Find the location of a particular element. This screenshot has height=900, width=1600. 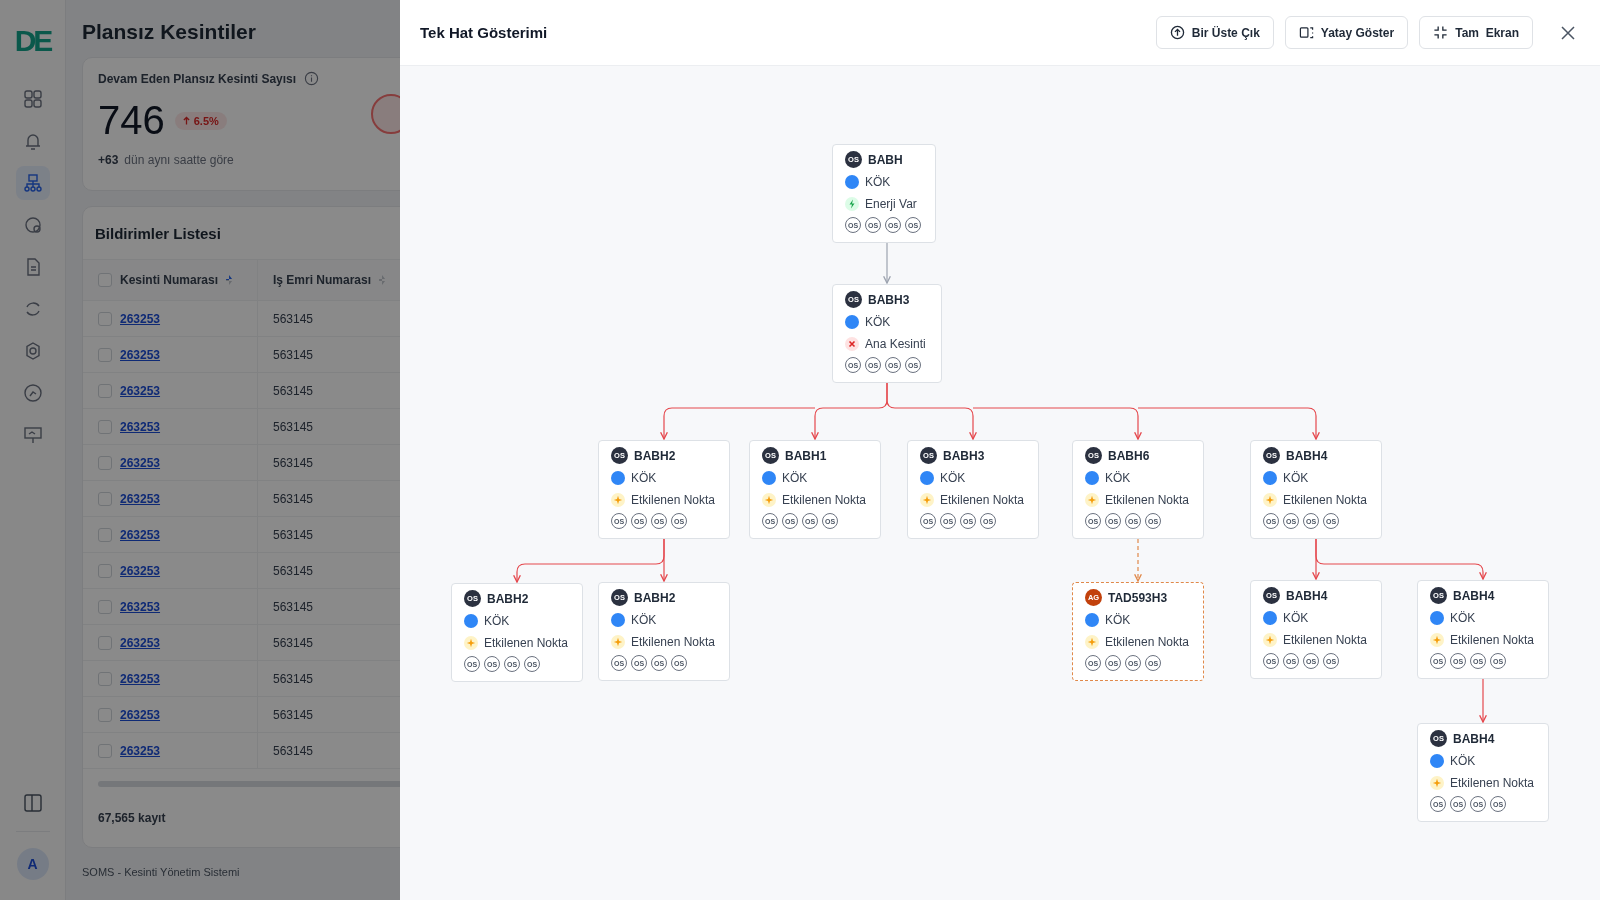

page-title: Plansız Kesintiler is located at coordinates (169, 32).